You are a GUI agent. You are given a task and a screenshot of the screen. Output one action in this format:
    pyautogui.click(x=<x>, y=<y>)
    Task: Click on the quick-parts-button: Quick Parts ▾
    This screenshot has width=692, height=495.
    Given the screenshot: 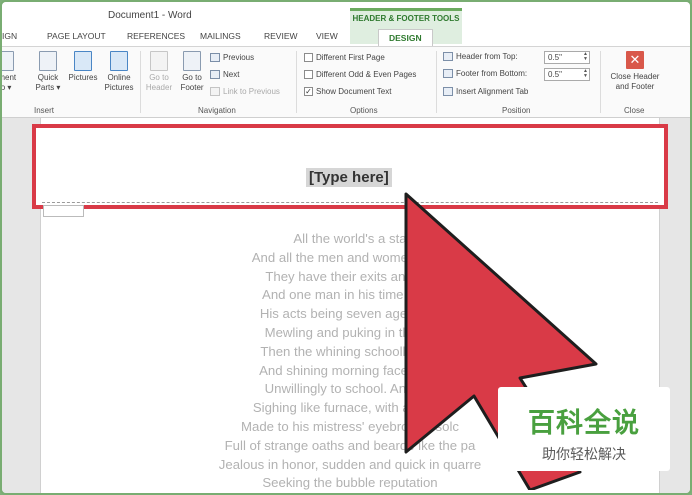 What is the action you would take?
    pyautogui.click(x=48, y=72)
    